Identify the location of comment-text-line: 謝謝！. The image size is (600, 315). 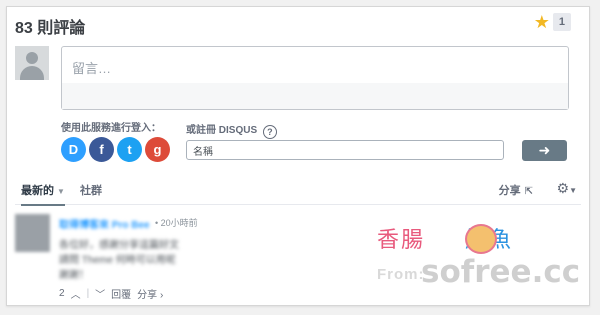
(74, 275).